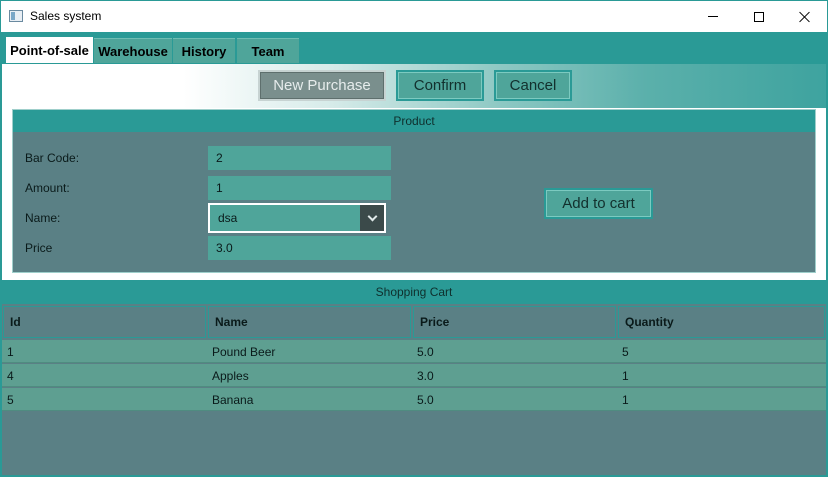  Describe the element at coordinates (10, 399) in the screenshot. I see `cell-id: 5` at that location.